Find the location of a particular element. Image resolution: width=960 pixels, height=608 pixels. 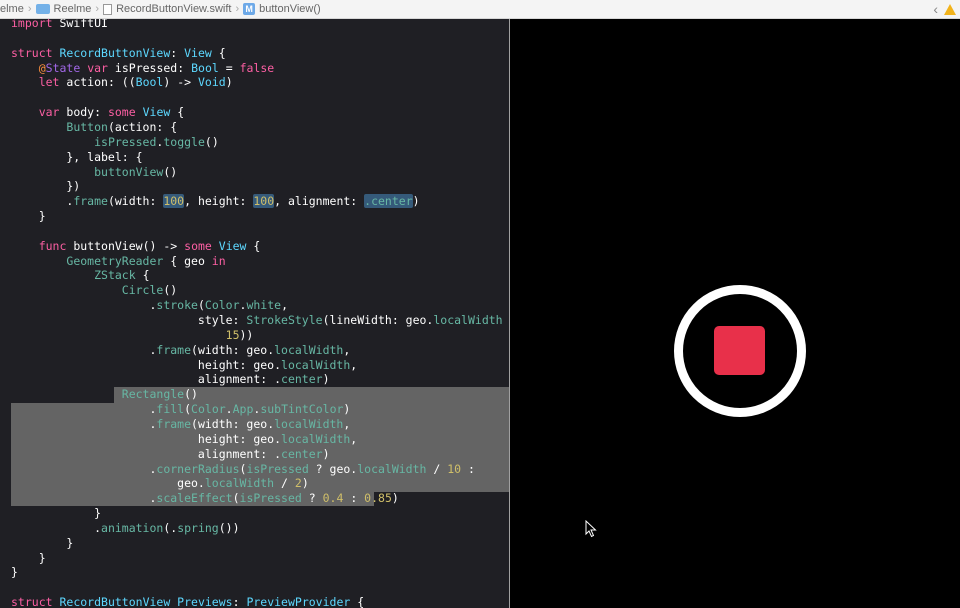

code-line: 15)) is located at coordinates (260, 335).